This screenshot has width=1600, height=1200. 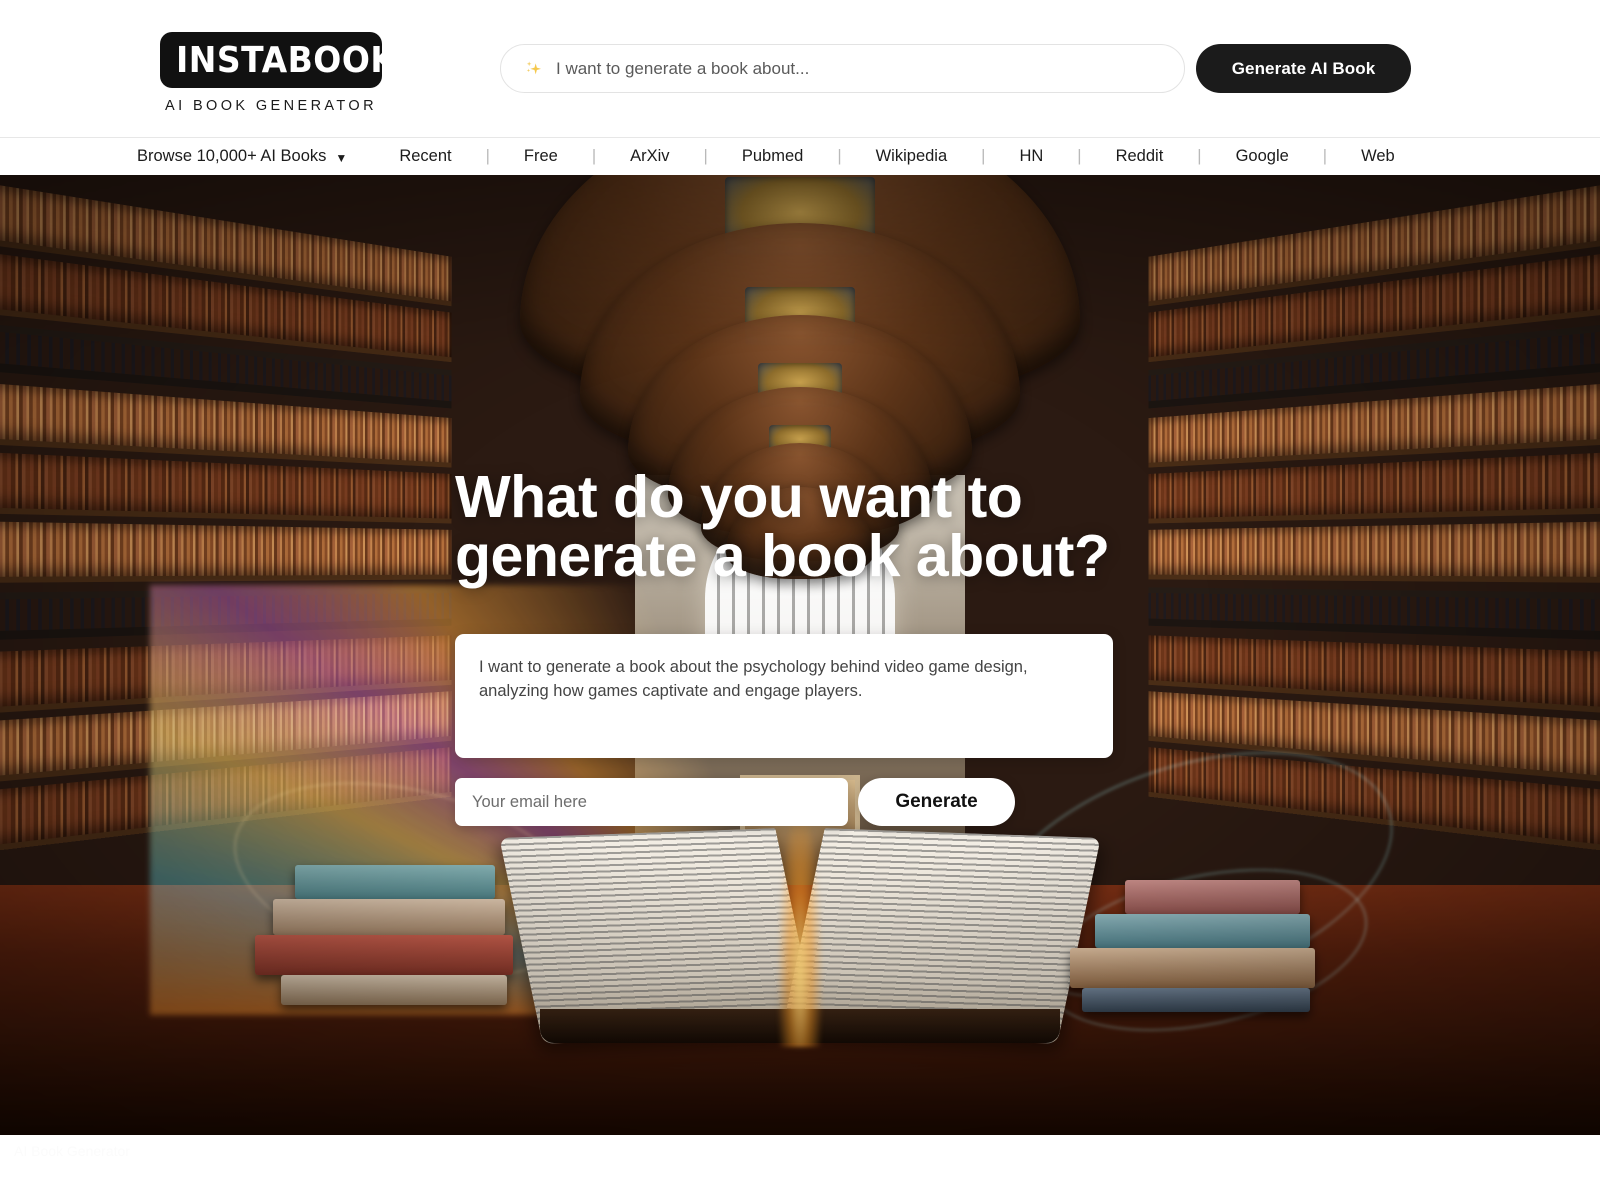 I want to click on open-book, so click(x=800, y=927).